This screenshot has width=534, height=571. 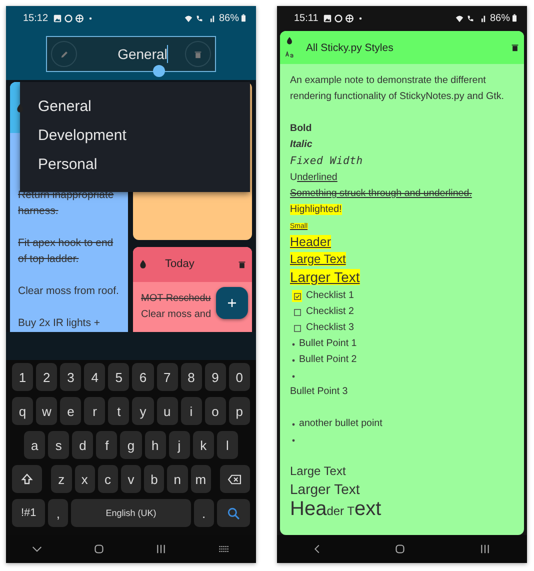 What do you see at coordinates (159, 71) in the screenshot?
I see `text-cursor-handle` at bounding box center [159, 71].